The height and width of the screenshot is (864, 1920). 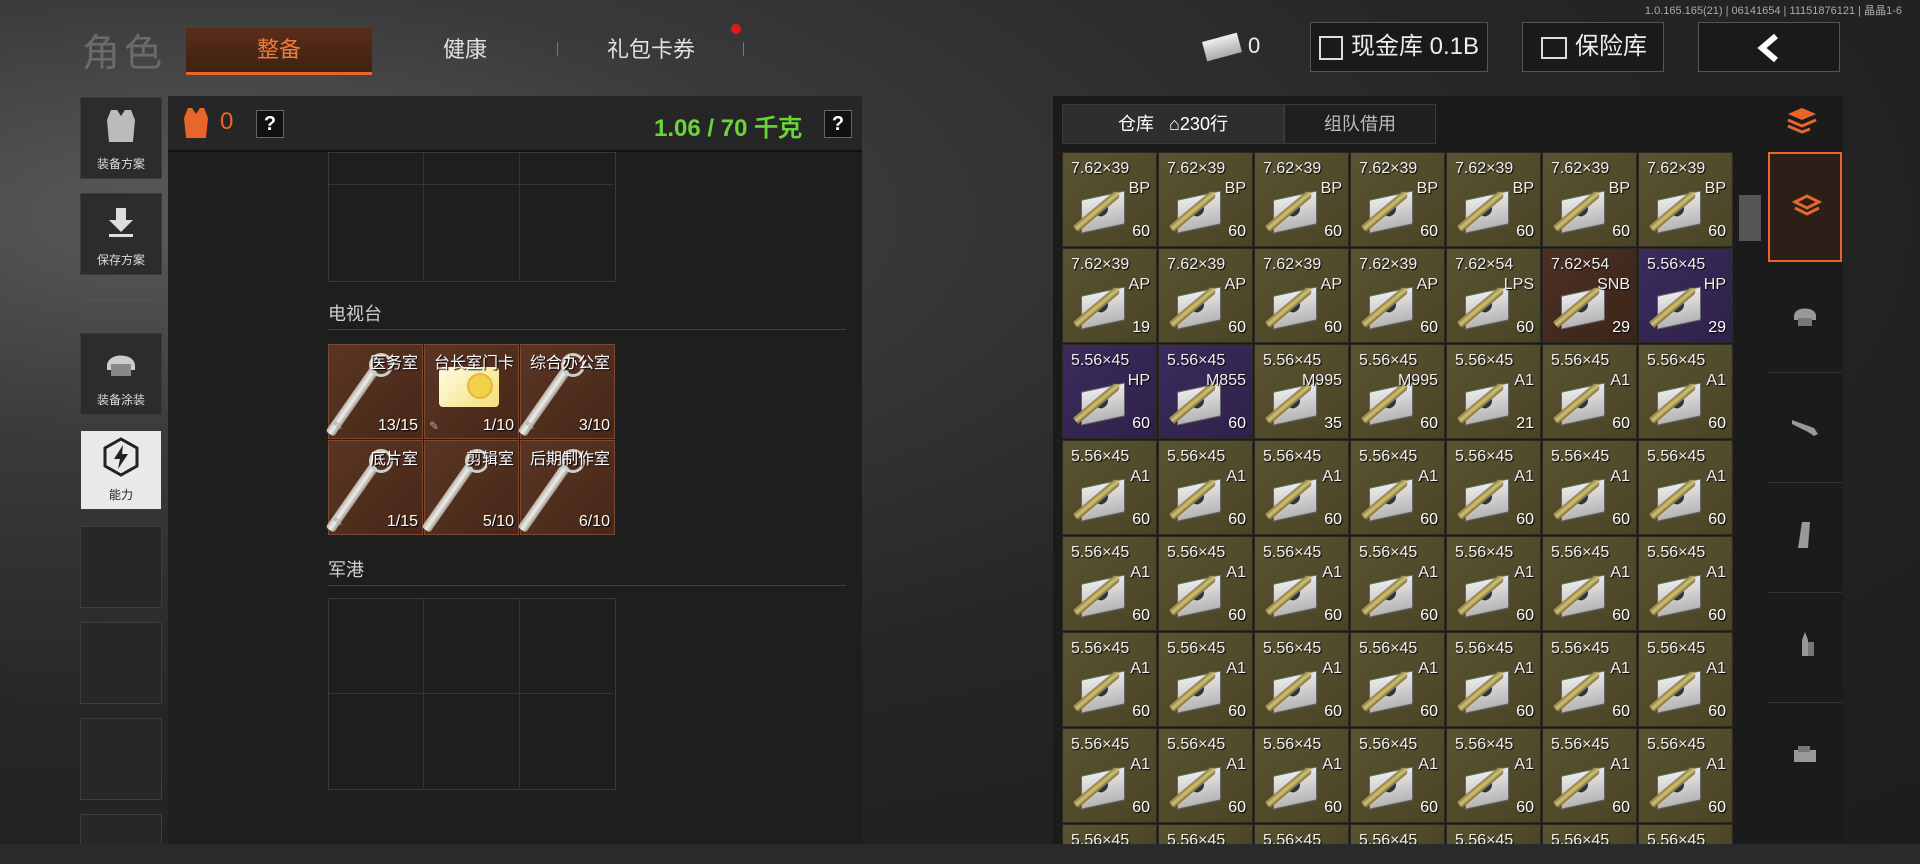 What do you see at coordinates (651, 50) in the screenshot?
I see `tab-gift-coupons: 礼包卡券` at bounding box center [651, 50].